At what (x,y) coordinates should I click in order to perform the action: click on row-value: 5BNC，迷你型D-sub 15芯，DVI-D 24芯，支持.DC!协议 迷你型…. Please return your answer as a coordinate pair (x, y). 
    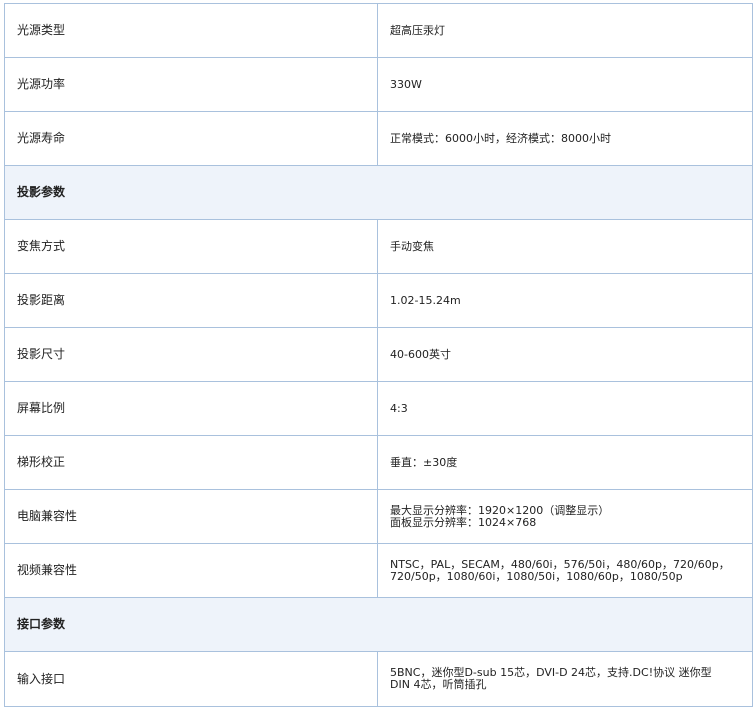
    Looking at the image, I should click on (565, 679).